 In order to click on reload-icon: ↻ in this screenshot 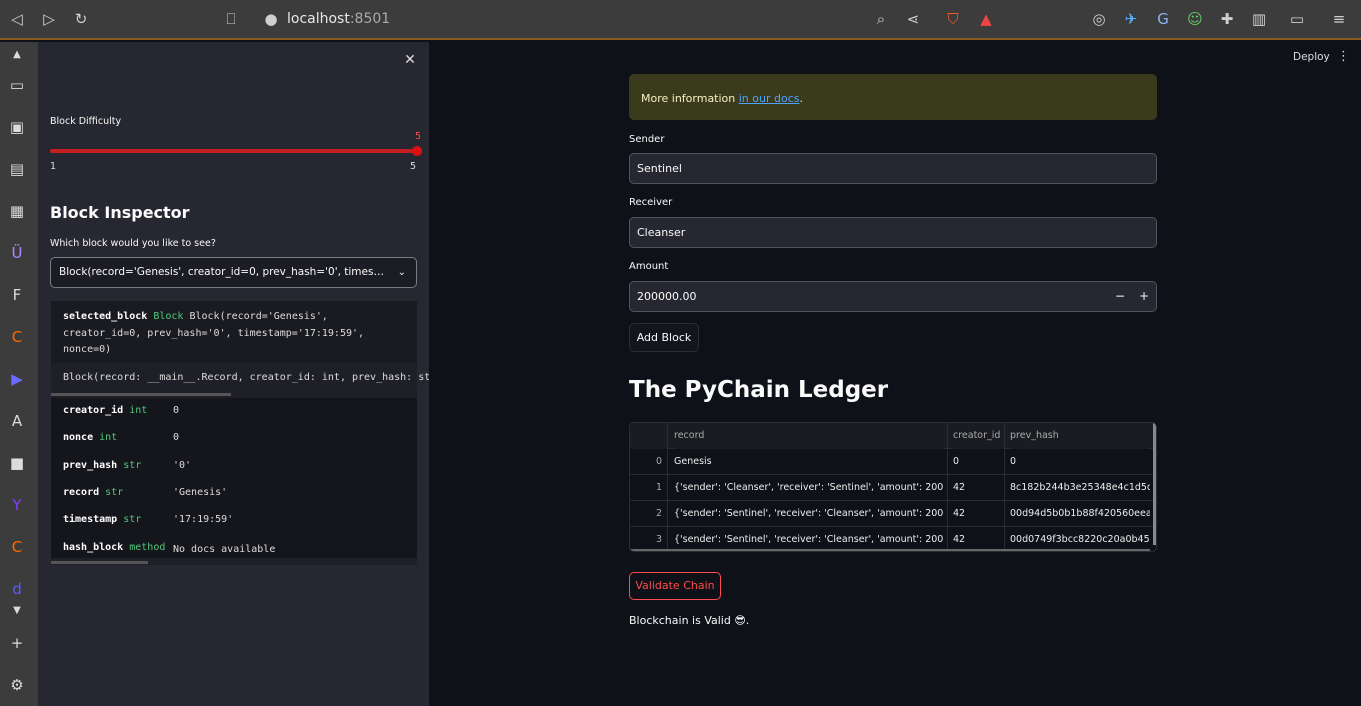, I will do `click(81, 19)`.